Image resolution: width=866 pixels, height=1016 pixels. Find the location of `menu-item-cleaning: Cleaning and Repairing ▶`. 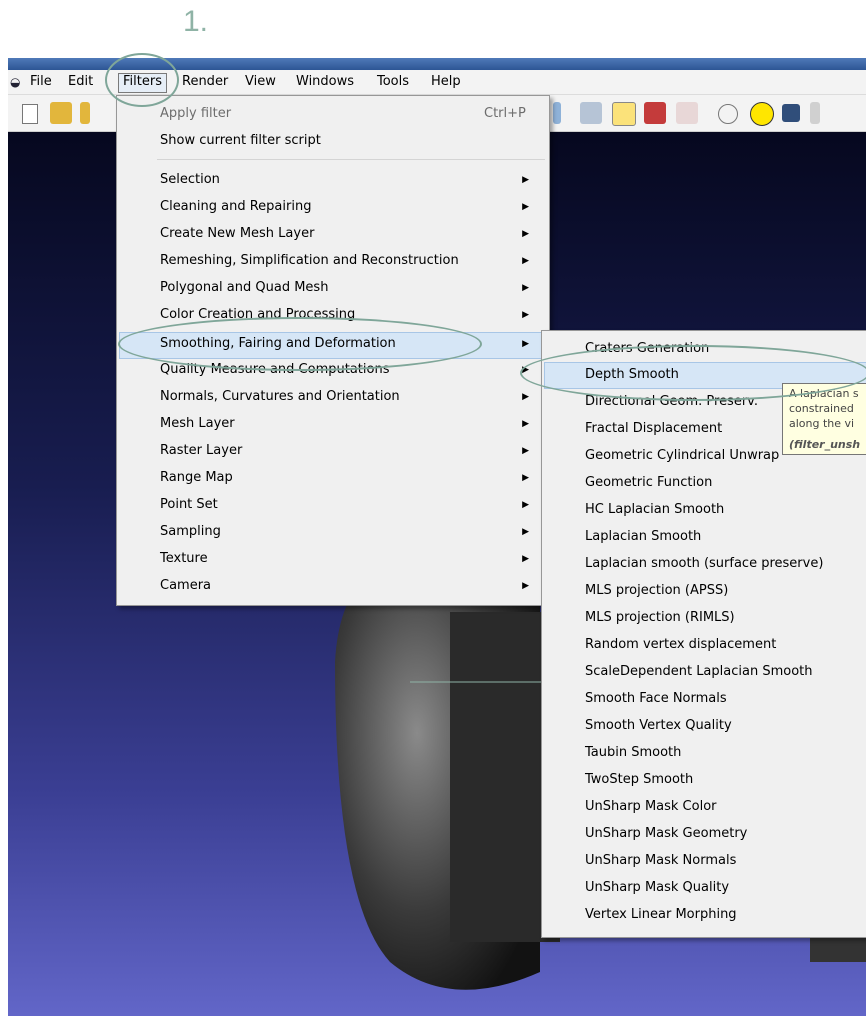

menu-item-cleaning: Cleaning and Repairing ▶ is located at coordinates (352, 207).